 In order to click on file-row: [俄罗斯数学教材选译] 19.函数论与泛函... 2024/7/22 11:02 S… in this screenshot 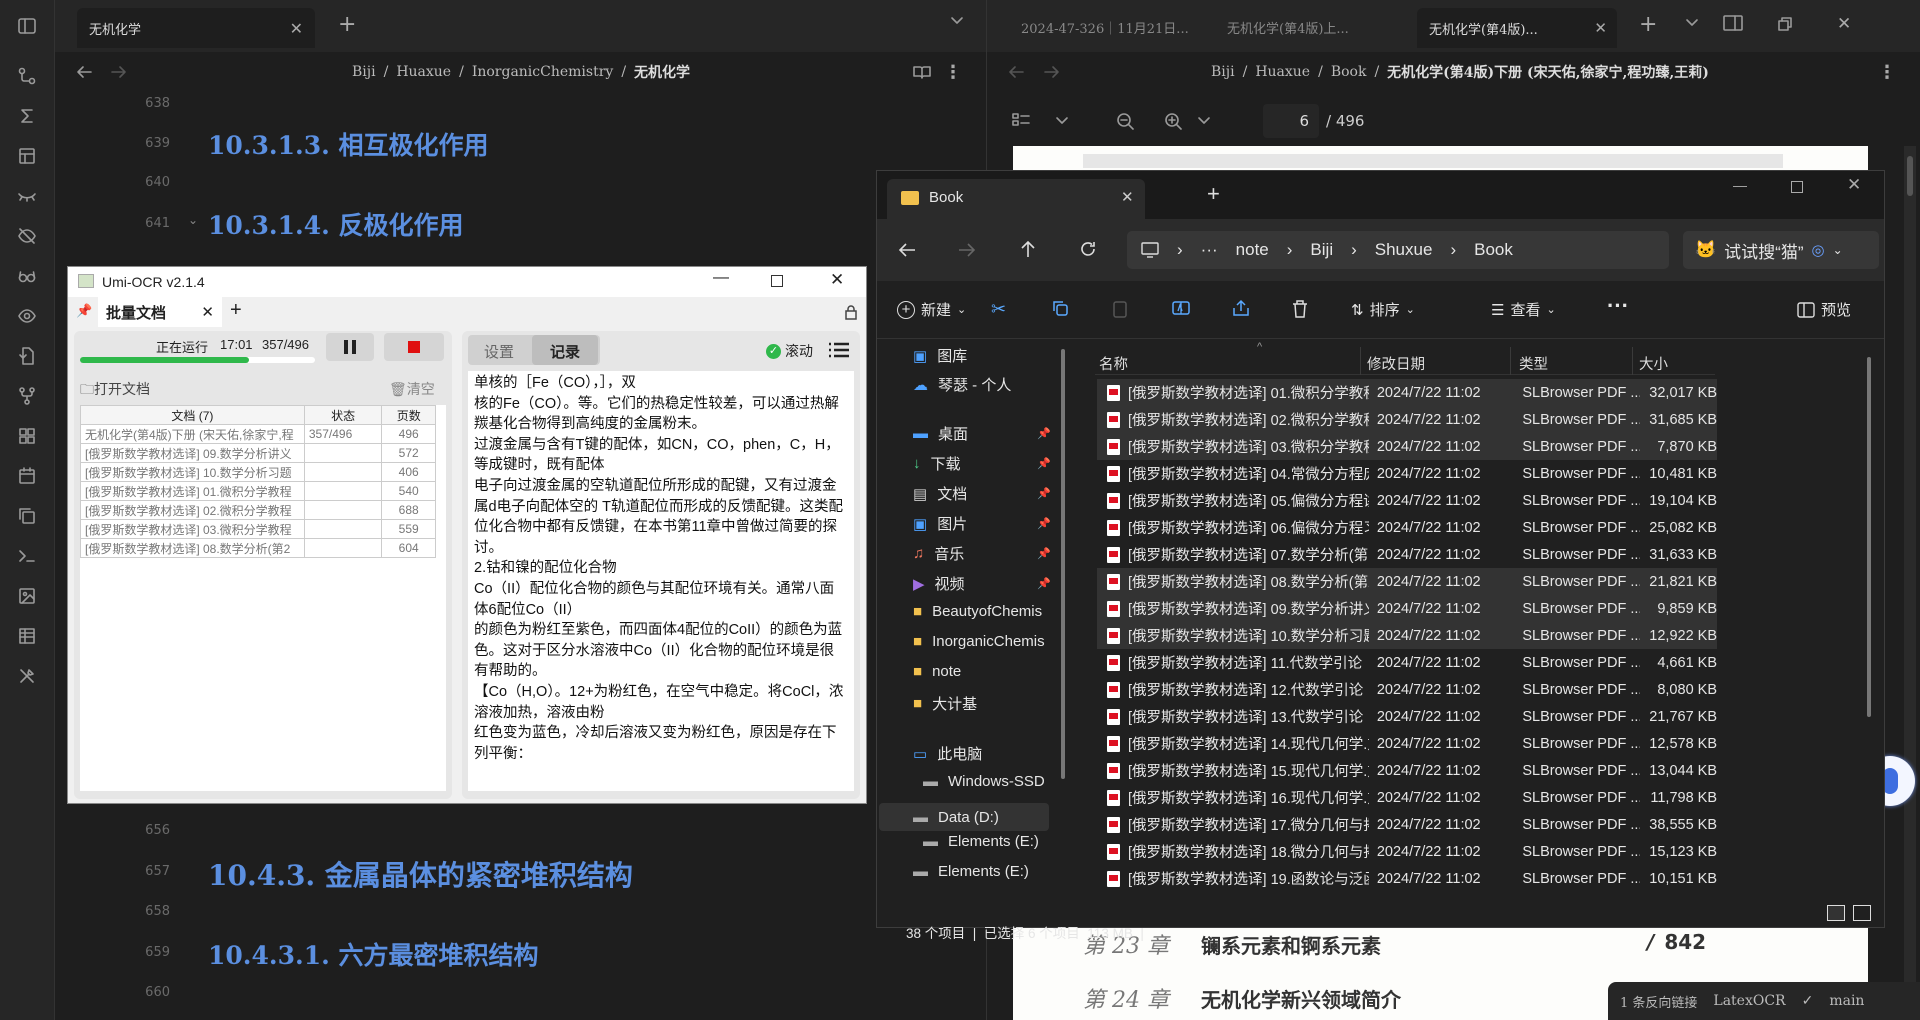, I will do `click(1407, 878)`.